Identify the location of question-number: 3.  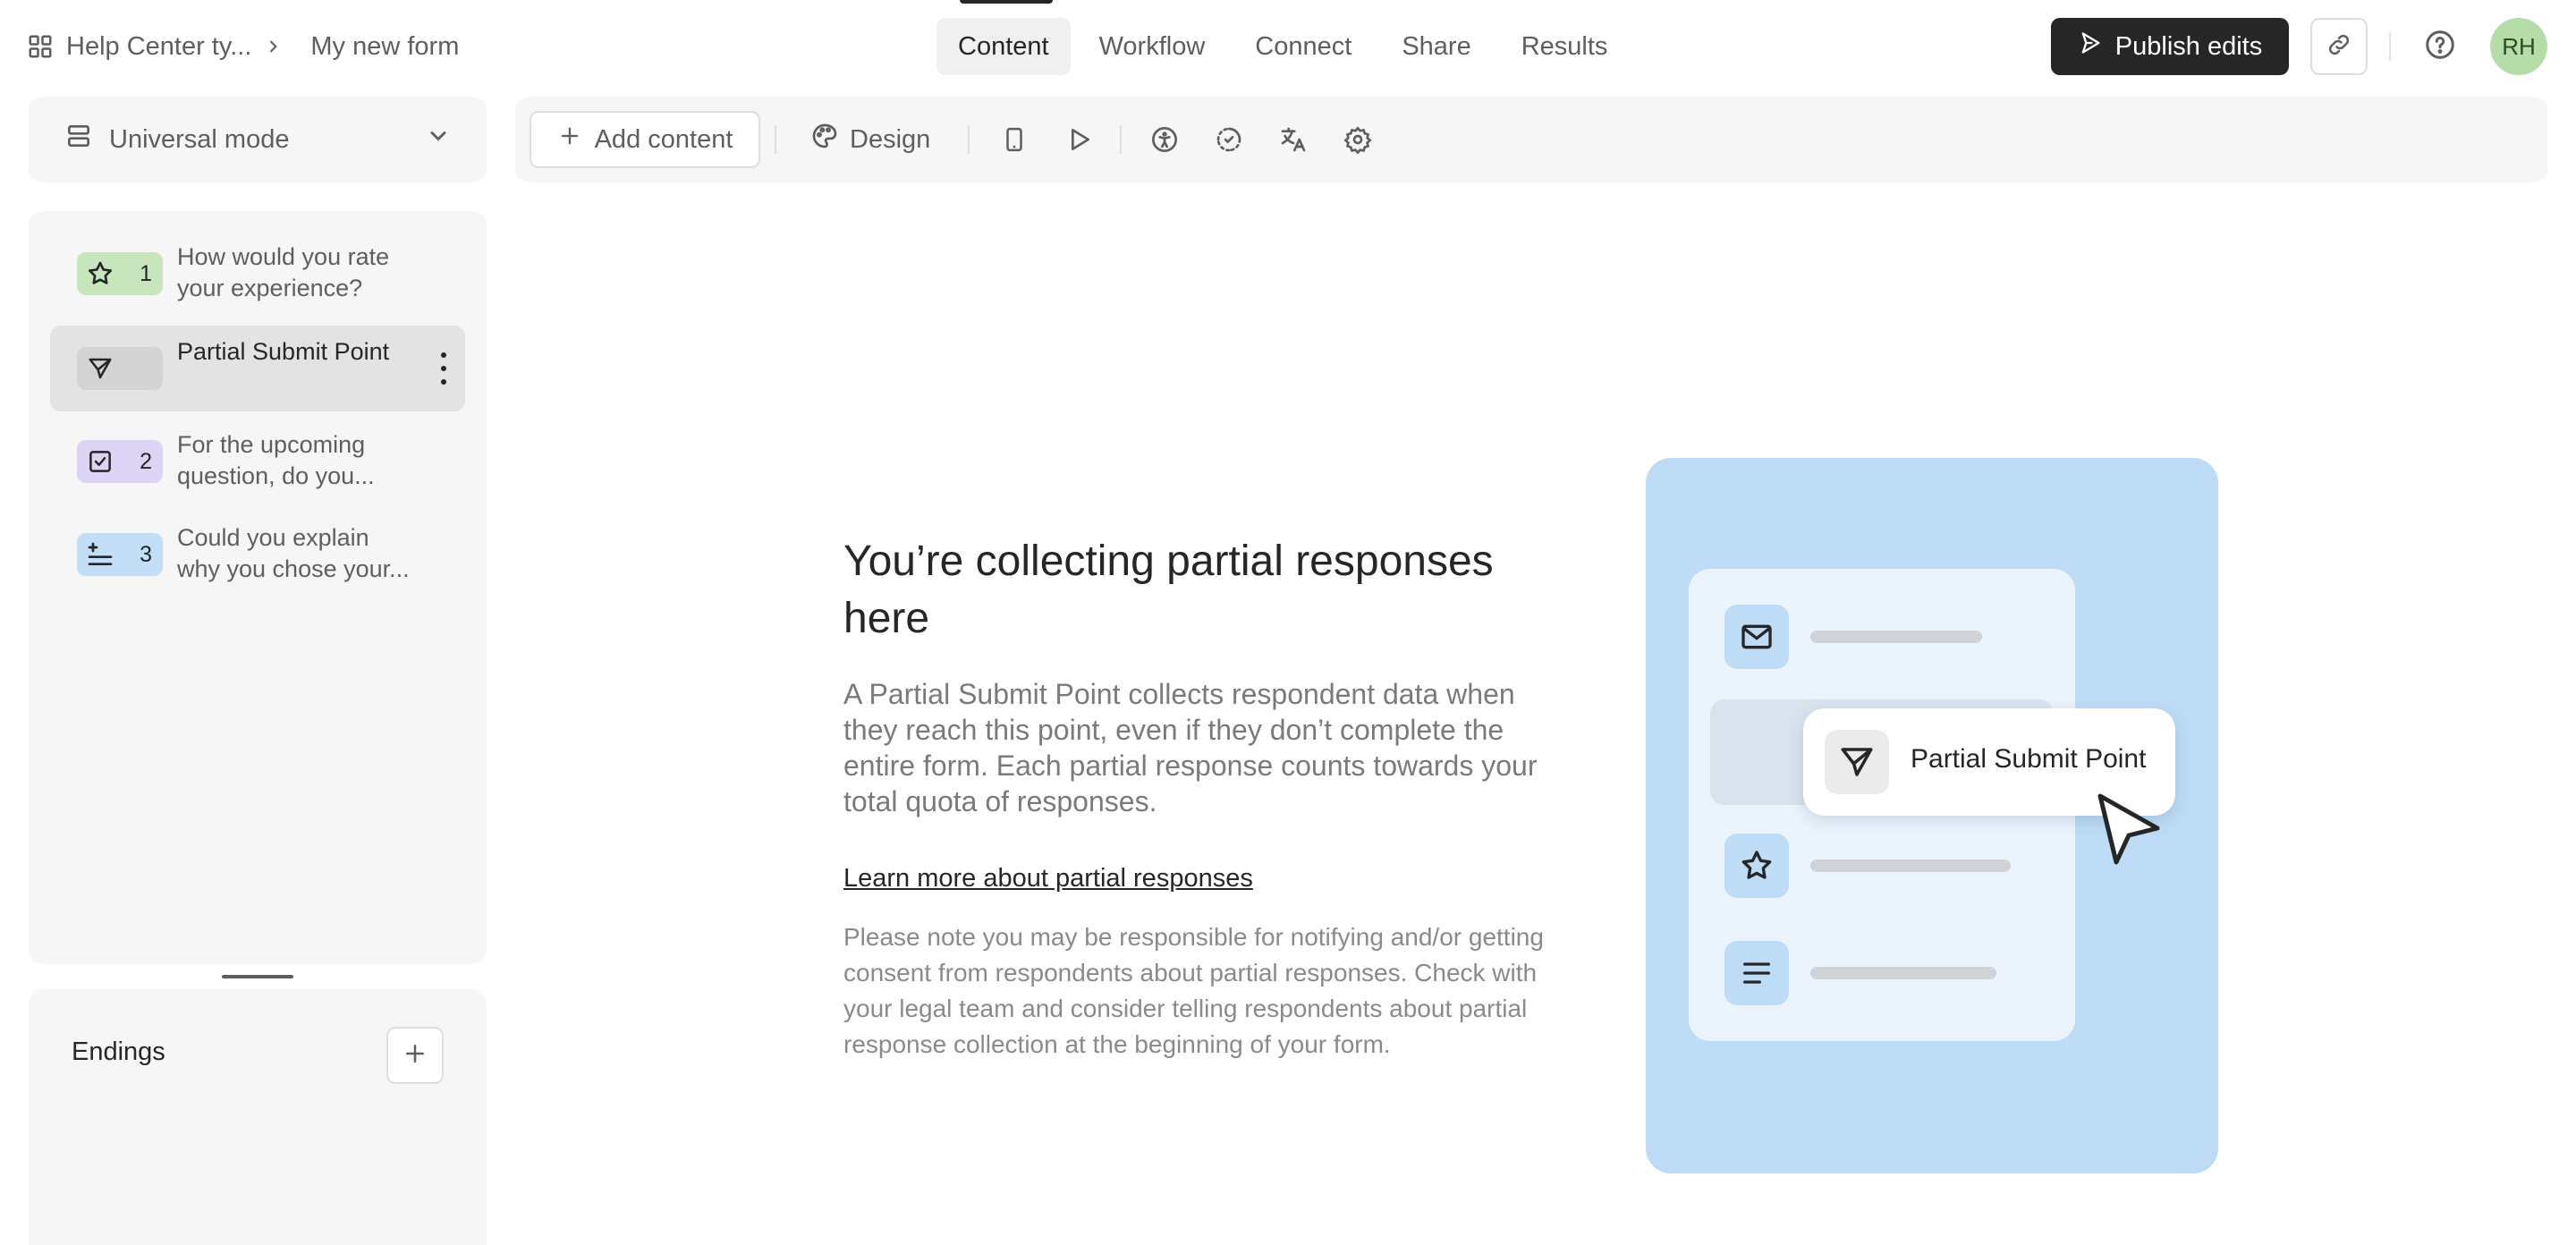
(146, 554).